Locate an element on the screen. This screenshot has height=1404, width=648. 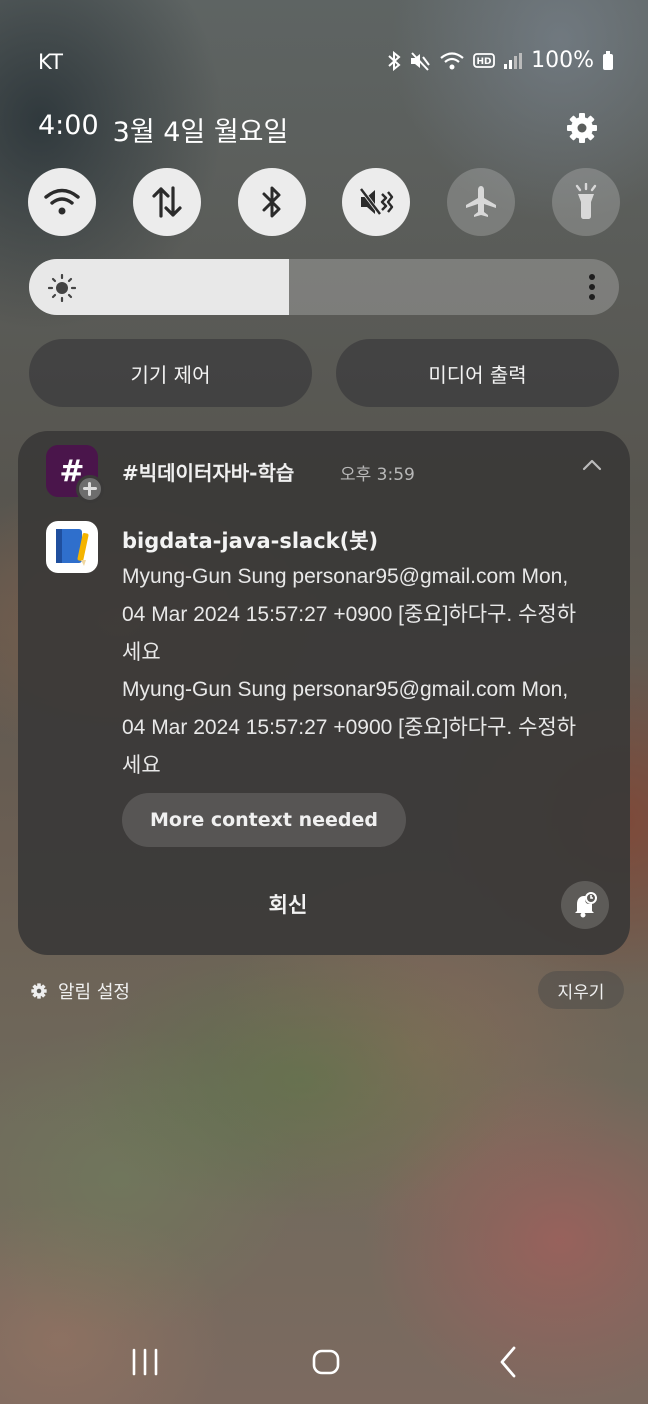
bluetooth-status-icon is located at coordinates (394, 60).